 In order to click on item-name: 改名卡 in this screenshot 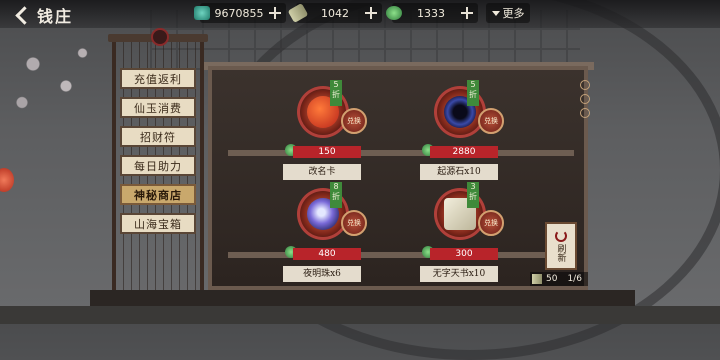, I will do `click(322, 172)`.